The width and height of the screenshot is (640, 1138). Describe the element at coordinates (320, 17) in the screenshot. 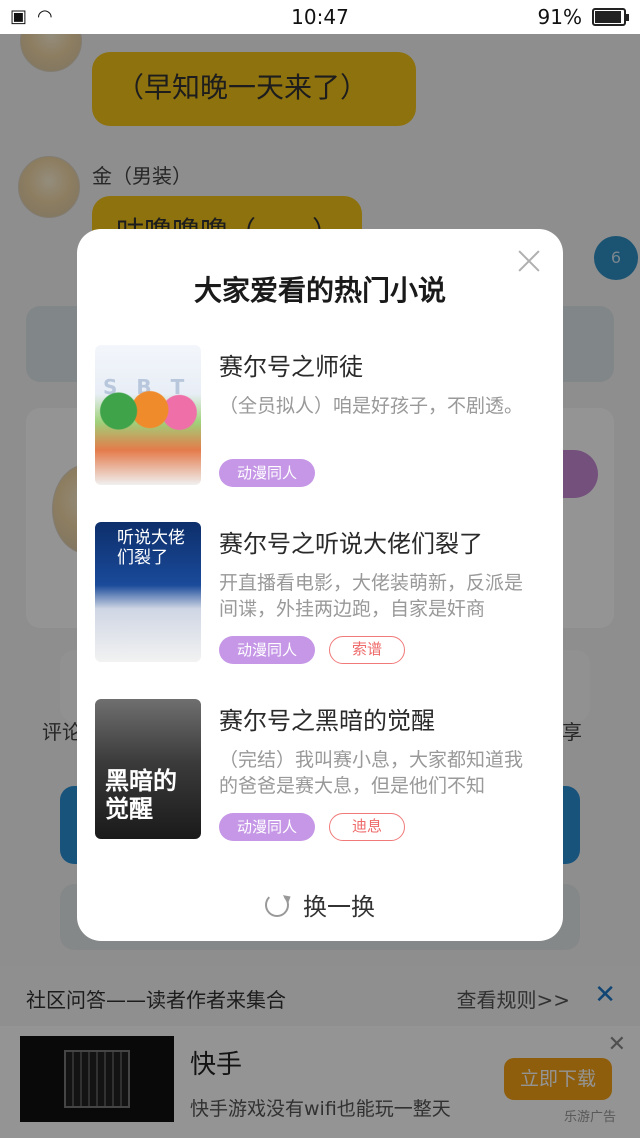

I see `status-bar: ▣ ◠ 10:47 91%` at that location.